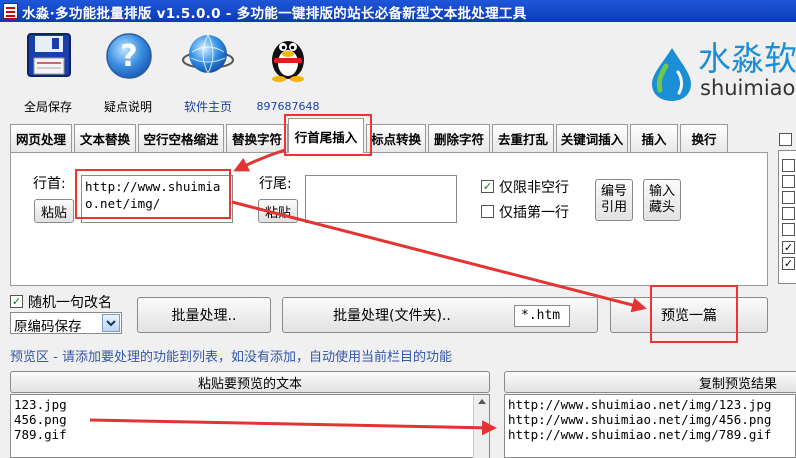  I want to click on floppy-disk-icon, so click(49, 55).